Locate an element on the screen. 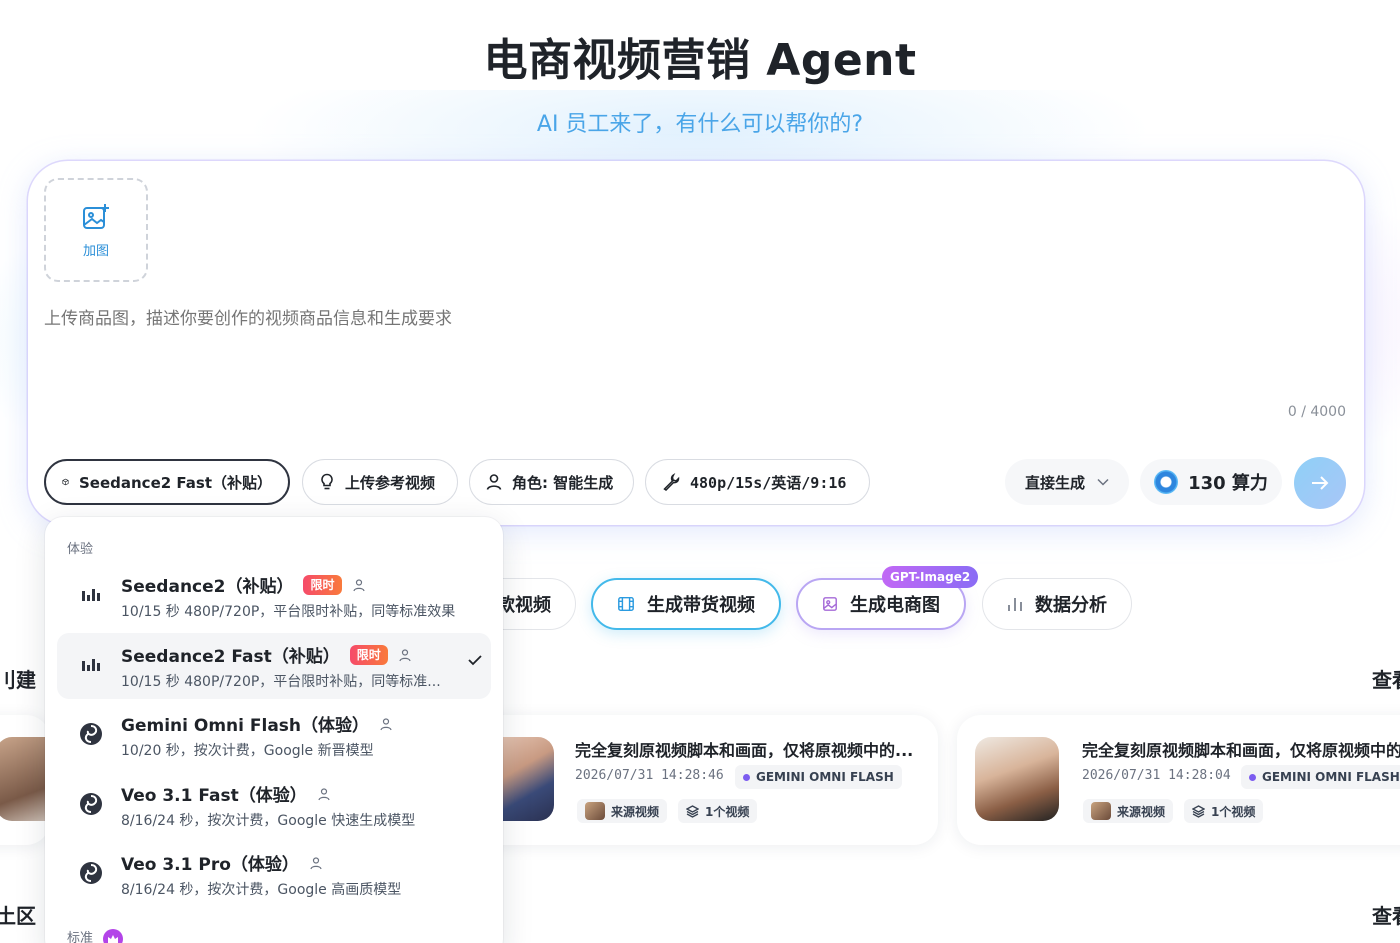  option-name: Veo 3.1 Fast（体验） is located at coordinates (226, 793).